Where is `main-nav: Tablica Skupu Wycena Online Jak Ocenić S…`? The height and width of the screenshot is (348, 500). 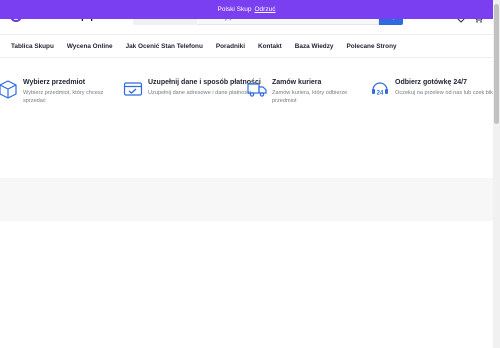 main-nav: Tablica Skupu Wycena Online Jak Ocenić S… is located at coordinates (246, 46).